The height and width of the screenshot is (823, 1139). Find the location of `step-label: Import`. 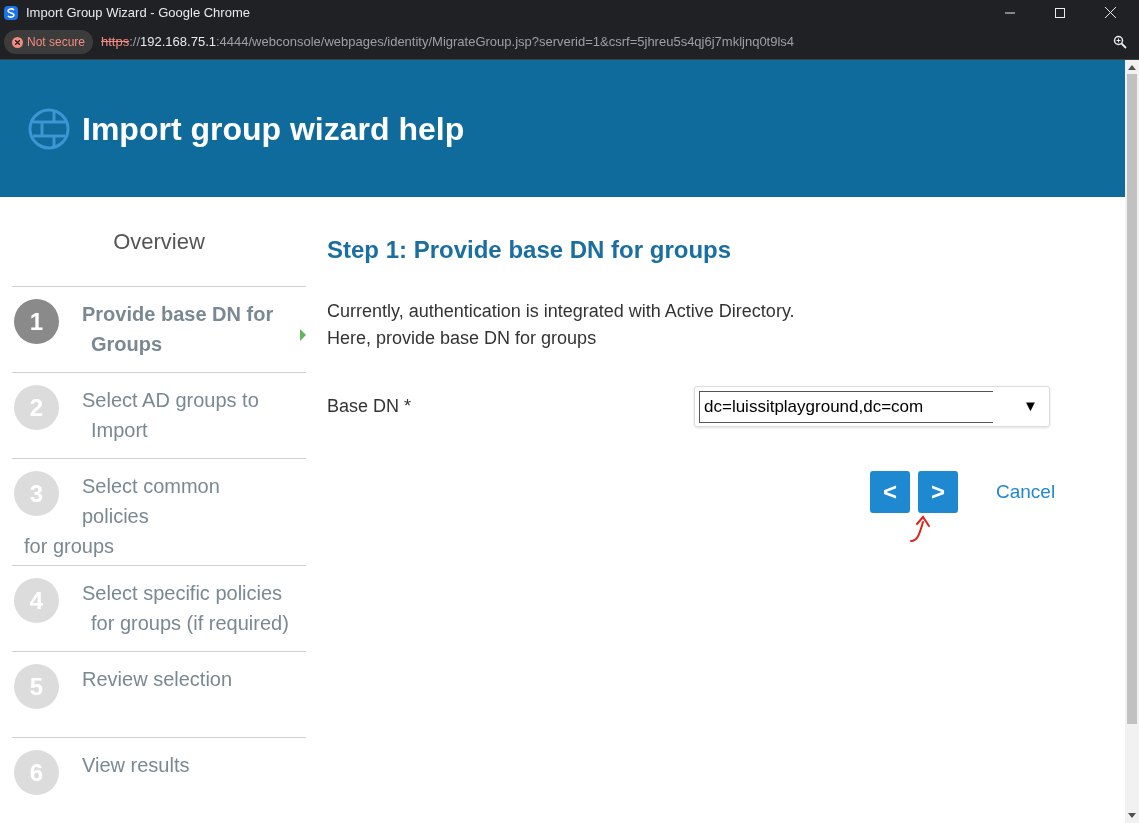

step-label: Import is located at coordinates (119, 430).